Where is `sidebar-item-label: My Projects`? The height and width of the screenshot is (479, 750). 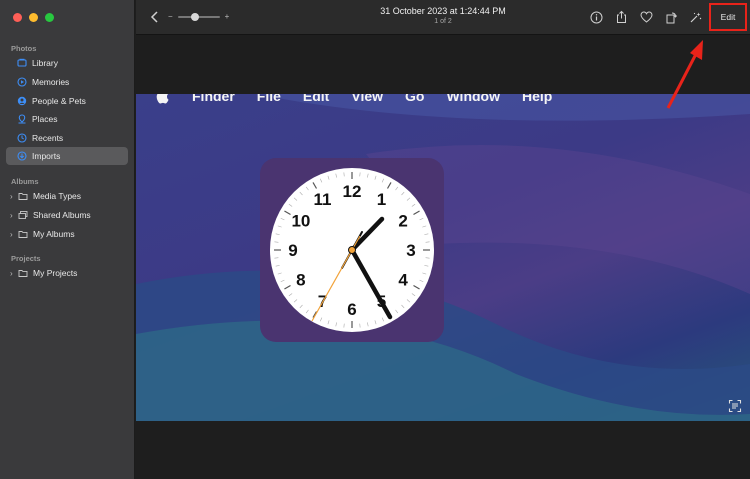 sidebar-item-label: My Projects is located at coordinates (55, 273).